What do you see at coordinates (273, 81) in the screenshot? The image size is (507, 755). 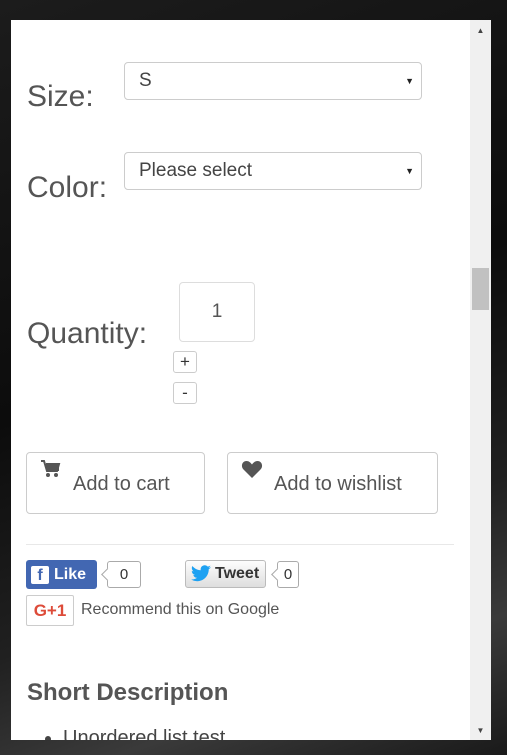 I see `size-select: S ▼` at bounding box center [273, 81].